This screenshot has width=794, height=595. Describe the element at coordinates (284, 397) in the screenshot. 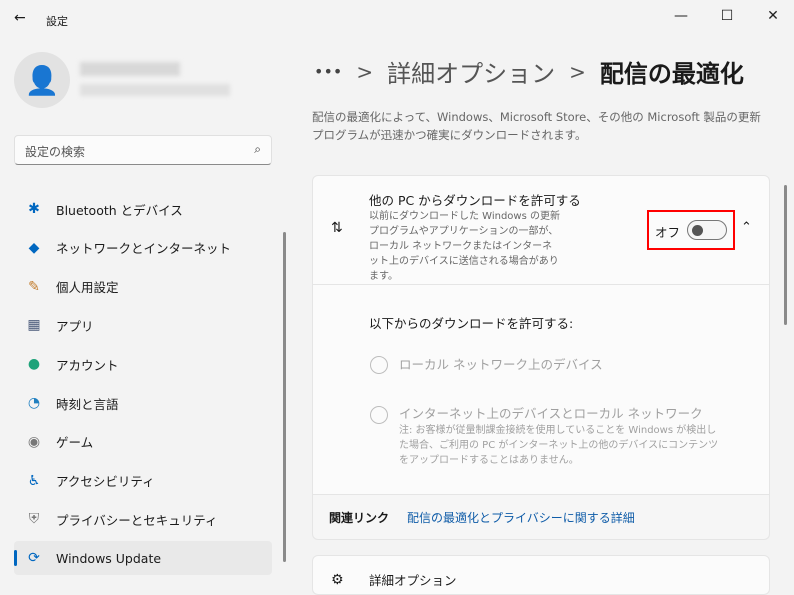

I see `sidebar-scrollbar` at that location.